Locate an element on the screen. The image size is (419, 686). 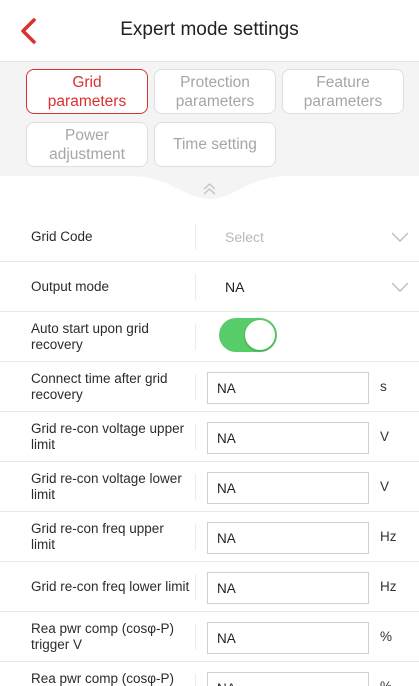
setting-label: Output mode is located at coordinates (70, 286).